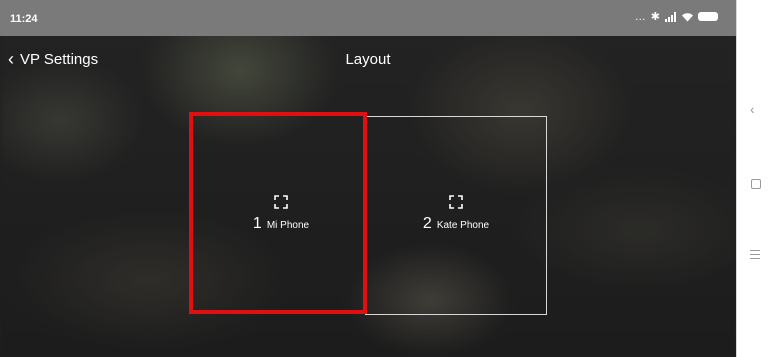  Describe the element at coordinates (755, 256) in the screenshot. I see `menu-icon` at that location.